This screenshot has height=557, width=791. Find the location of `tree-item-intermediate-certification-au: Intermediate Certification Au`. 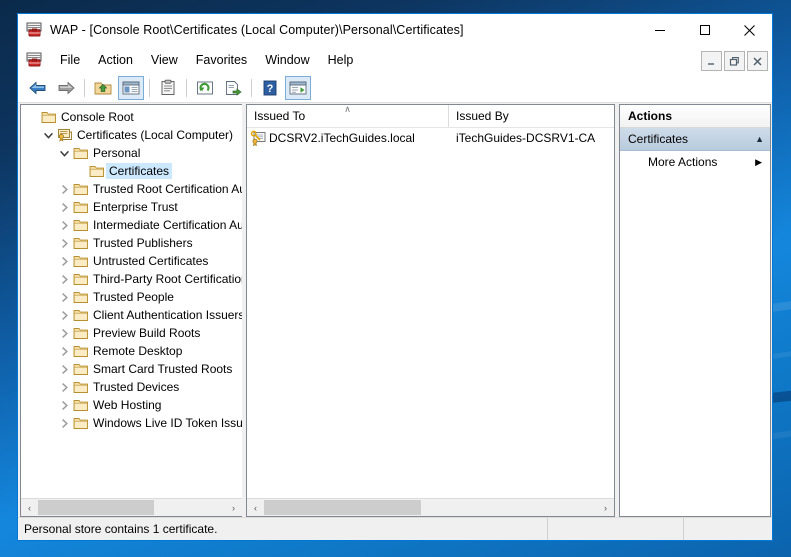

tree-item-intermediate-certification-au: Intermediate Certification Au is located at coordinates (131, 225).